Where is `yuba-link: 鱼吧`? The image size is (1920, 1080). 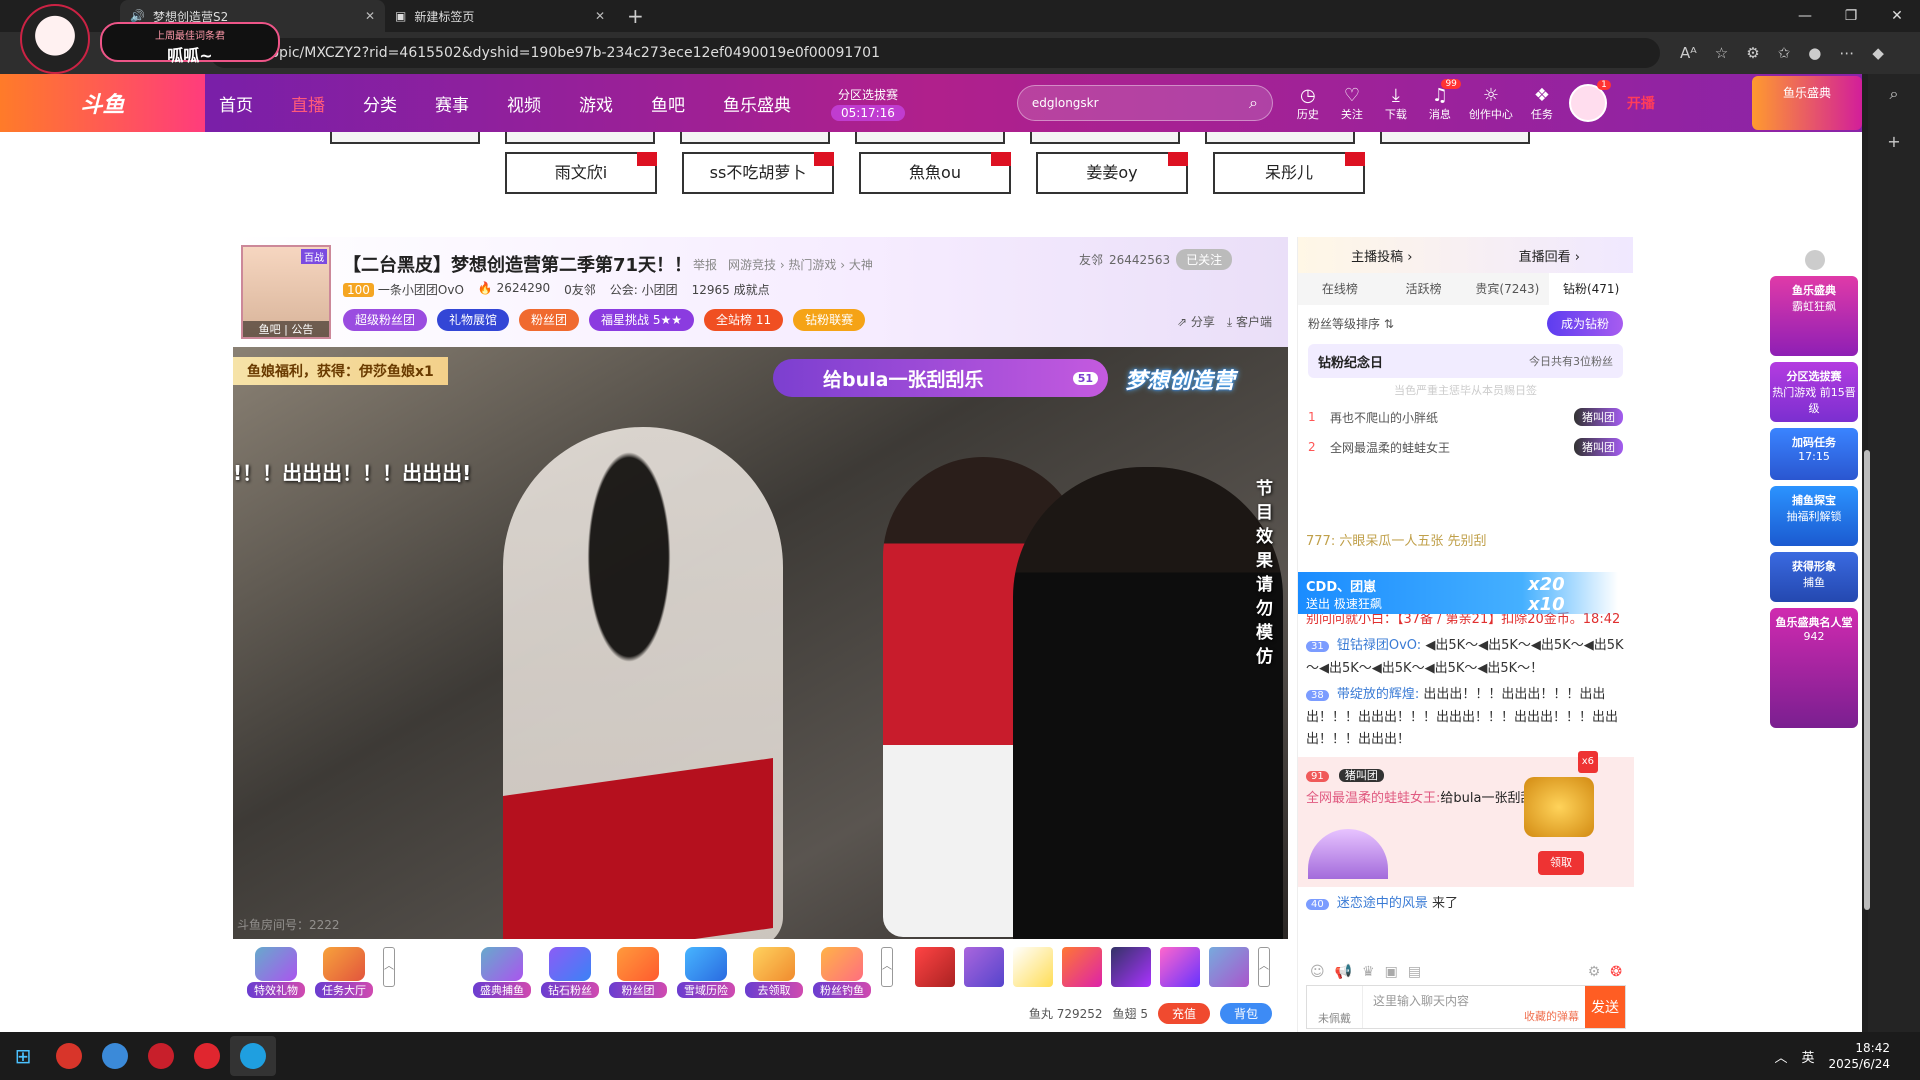
yuba-link: 鱼吧 is located at coordinates (270, 329).